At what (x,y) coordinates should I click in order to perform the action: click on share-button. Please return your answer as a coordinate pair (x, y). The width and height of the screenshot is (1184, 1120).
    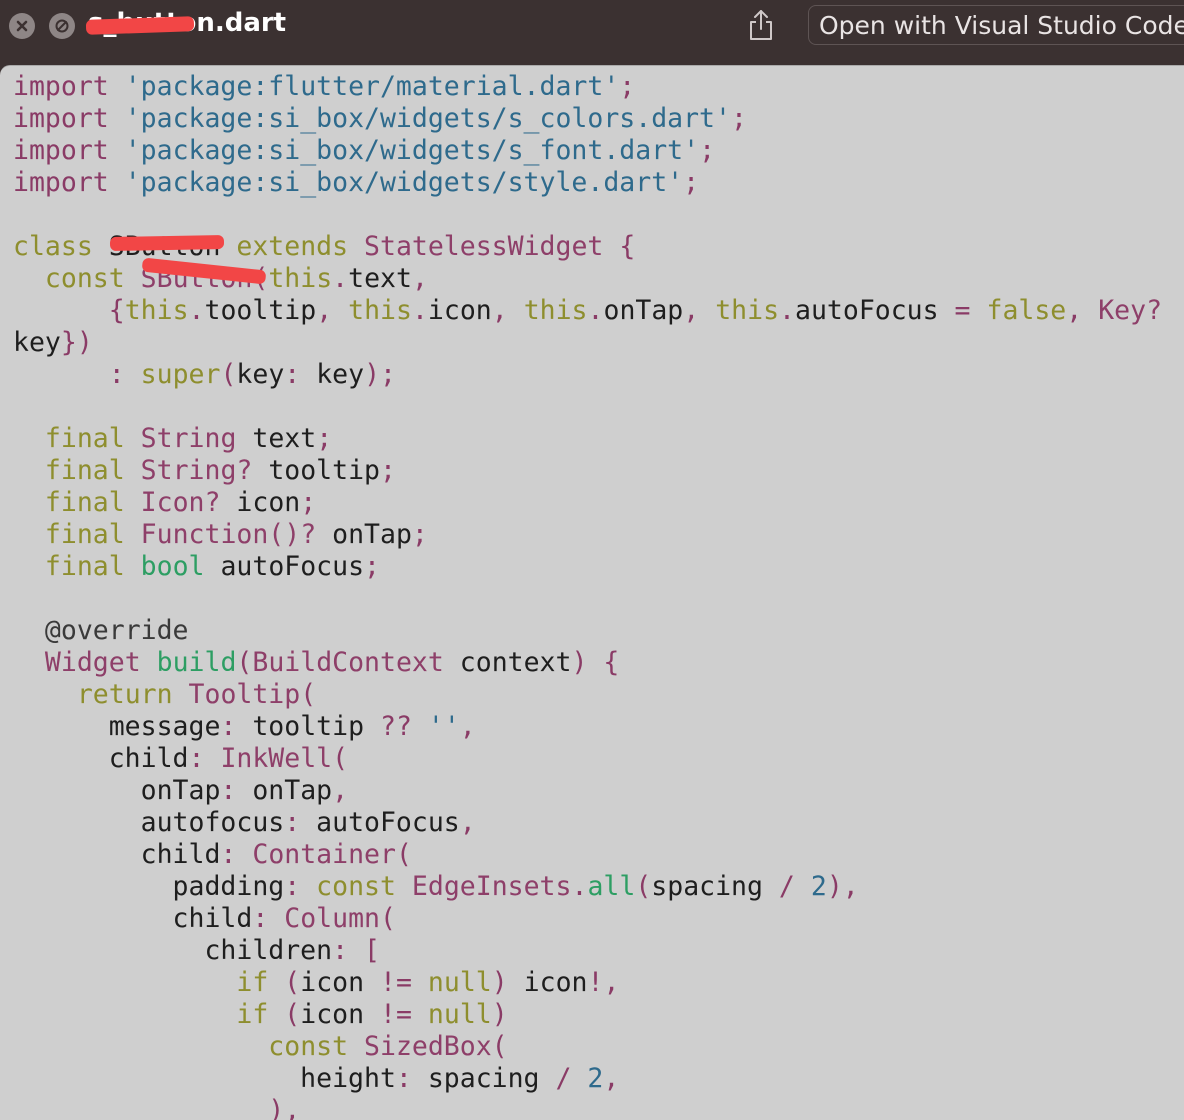
    Looking at the image, I should click on (761, 25).